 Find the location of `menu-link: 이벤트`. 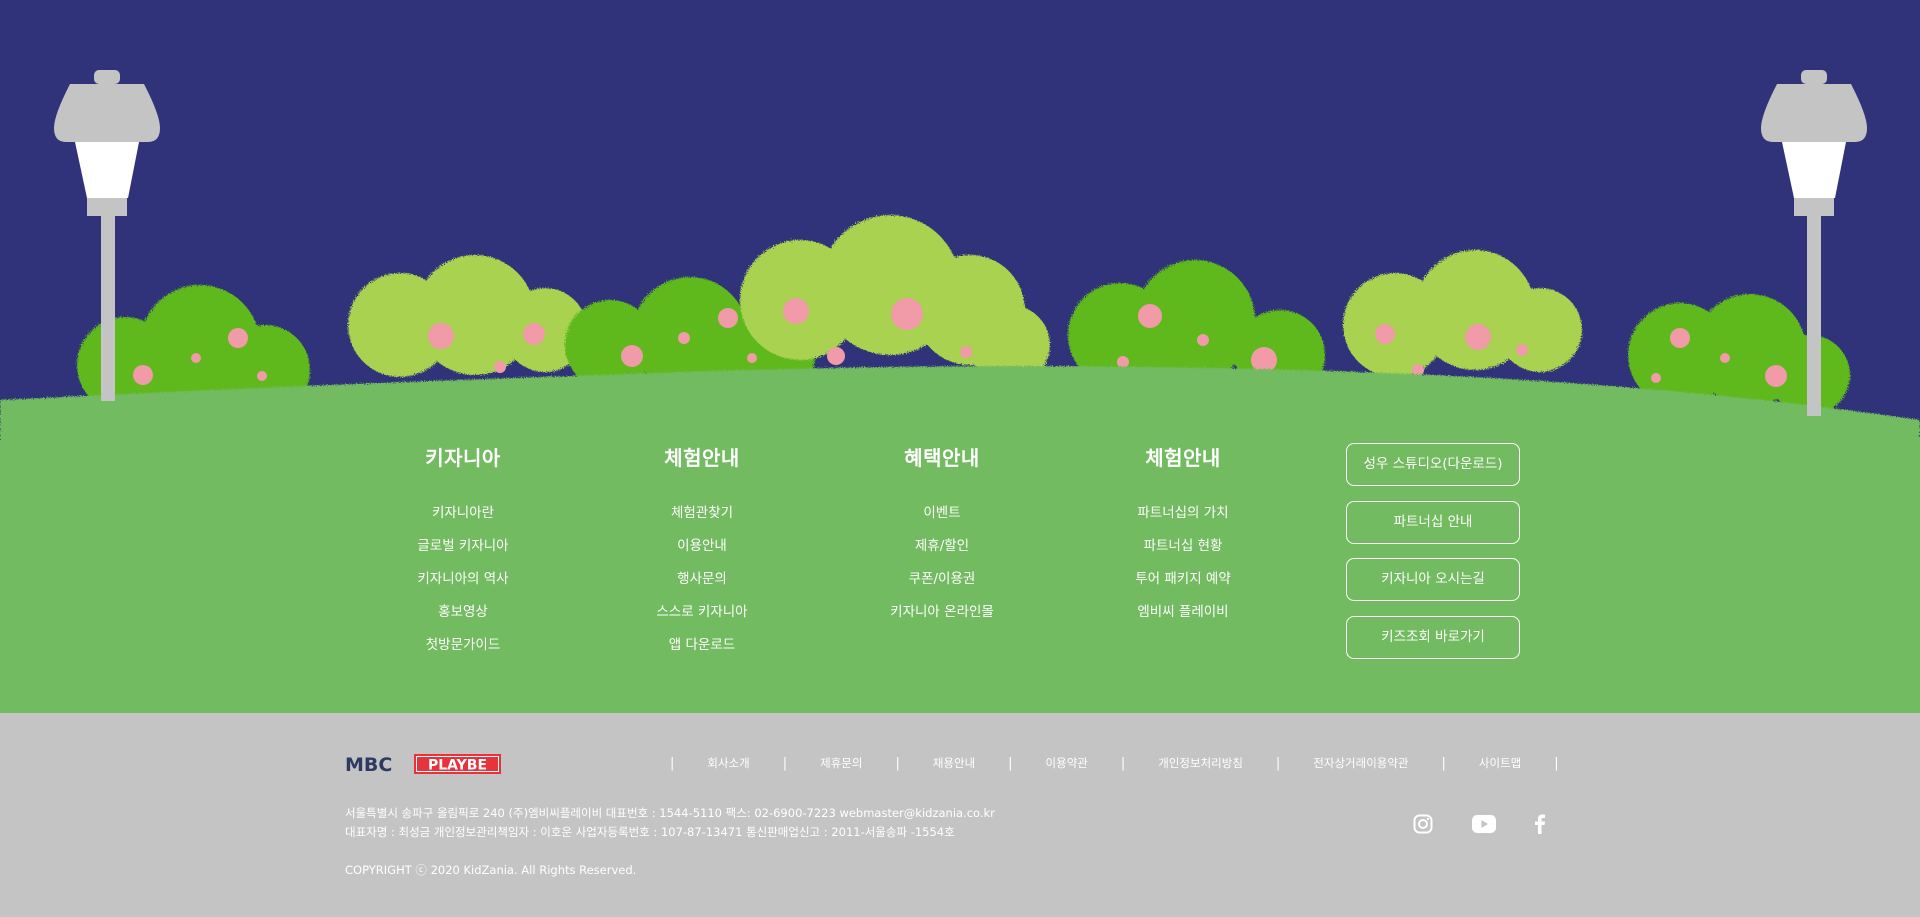

menu-link: 이벤트 is located at coordinates (942, 513).